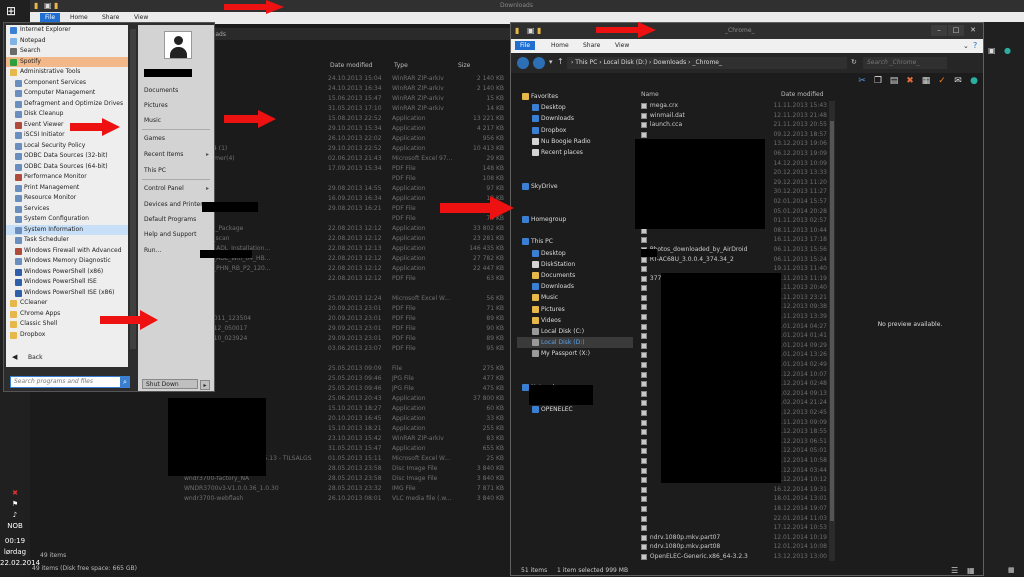 Image resolution: width=1024 pixels, height=577 pixels. Describe the element at coordinates (67, 303) in the screenshot. I see `start-menu-item: CCleaner` at that location.